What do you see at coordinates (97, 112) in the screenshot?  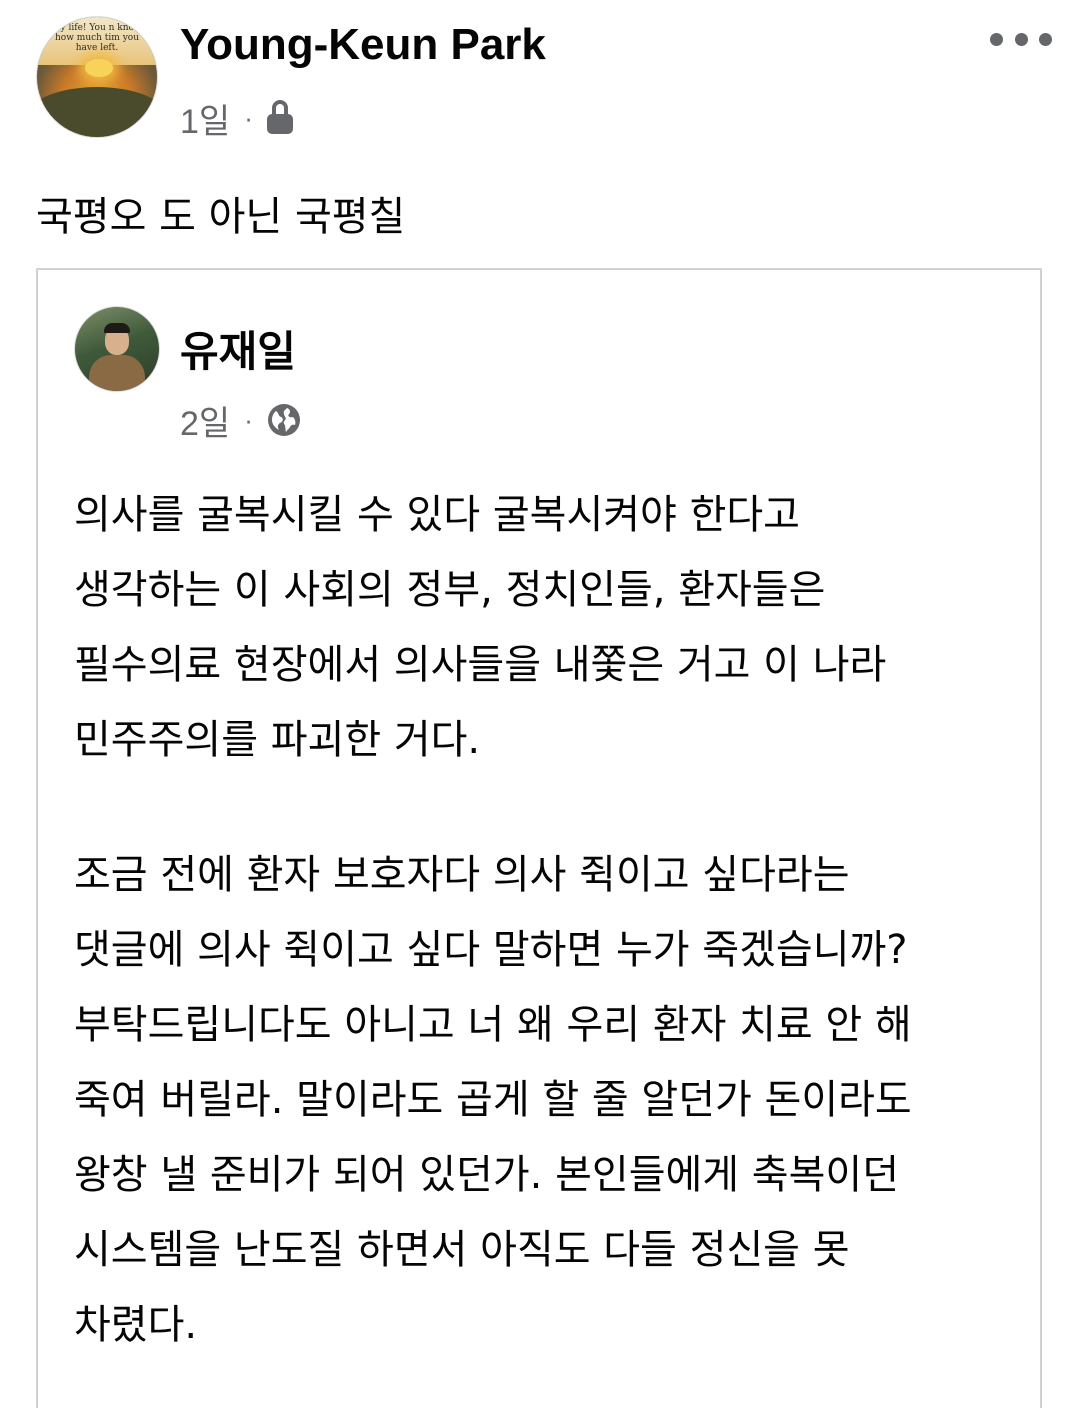 I see `avatar-hill` at bounding box center [97, 112].